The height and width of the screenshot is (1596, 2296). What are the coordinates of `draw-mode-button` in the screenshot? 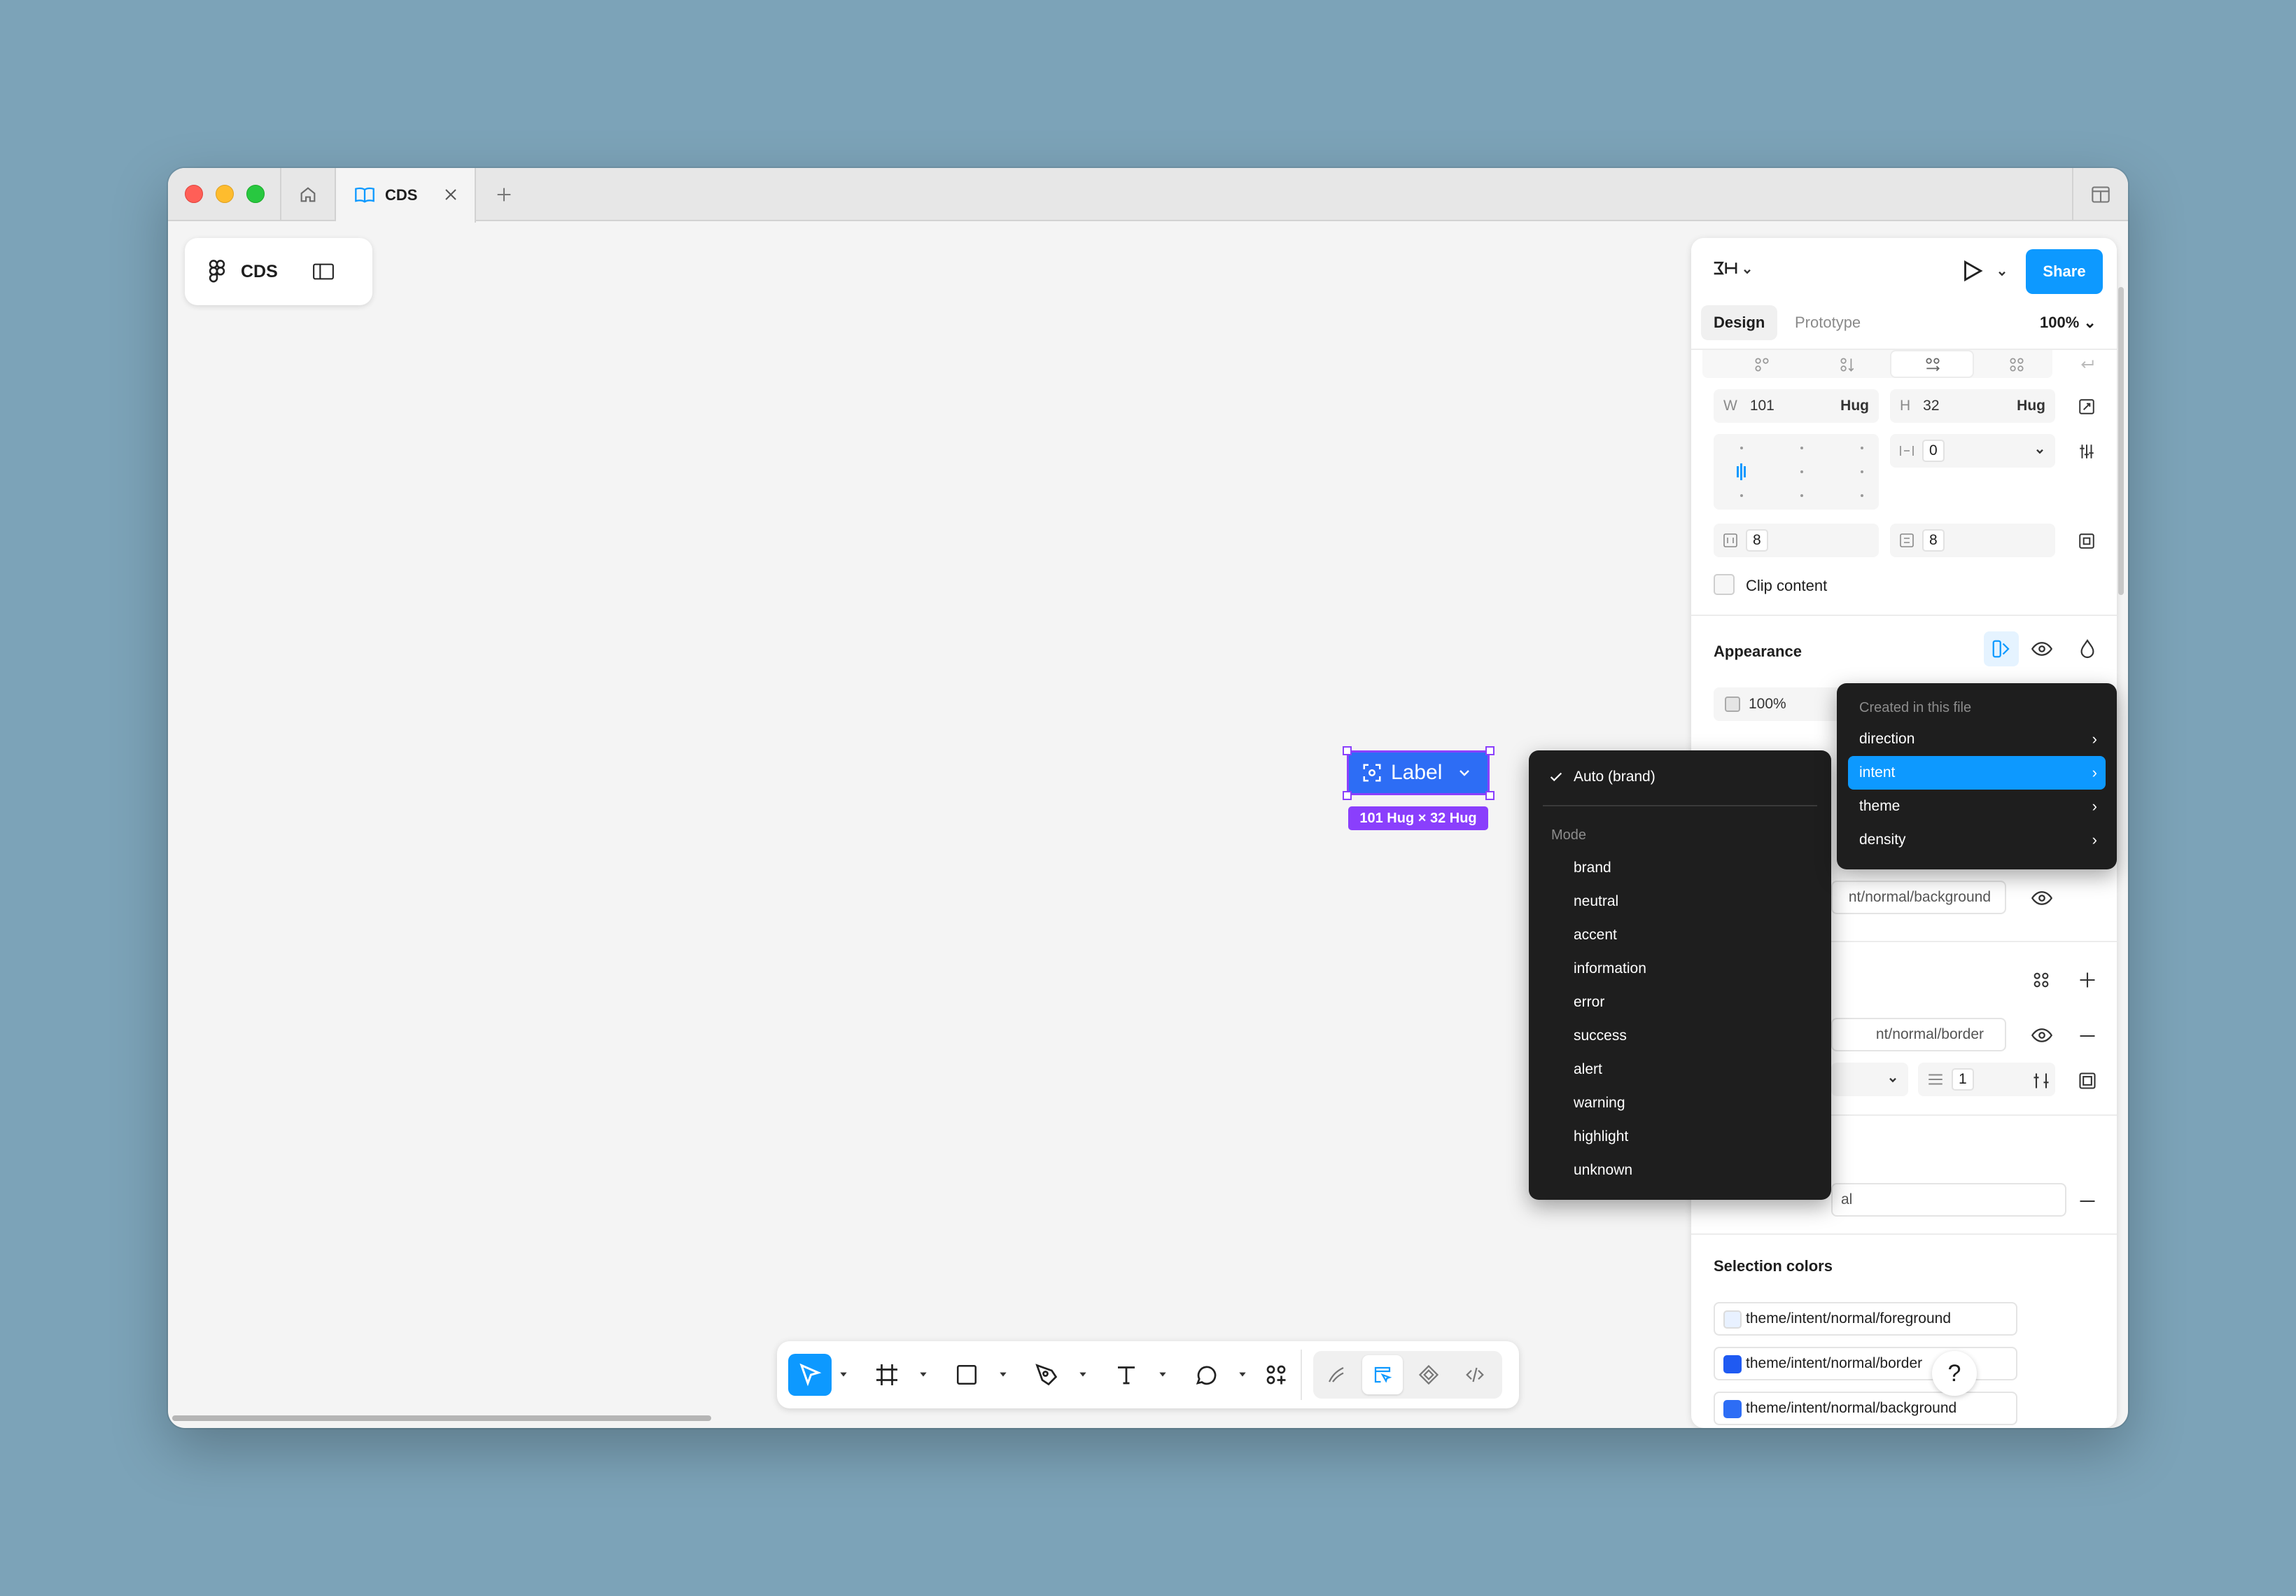 It's located at (1336, 1374).